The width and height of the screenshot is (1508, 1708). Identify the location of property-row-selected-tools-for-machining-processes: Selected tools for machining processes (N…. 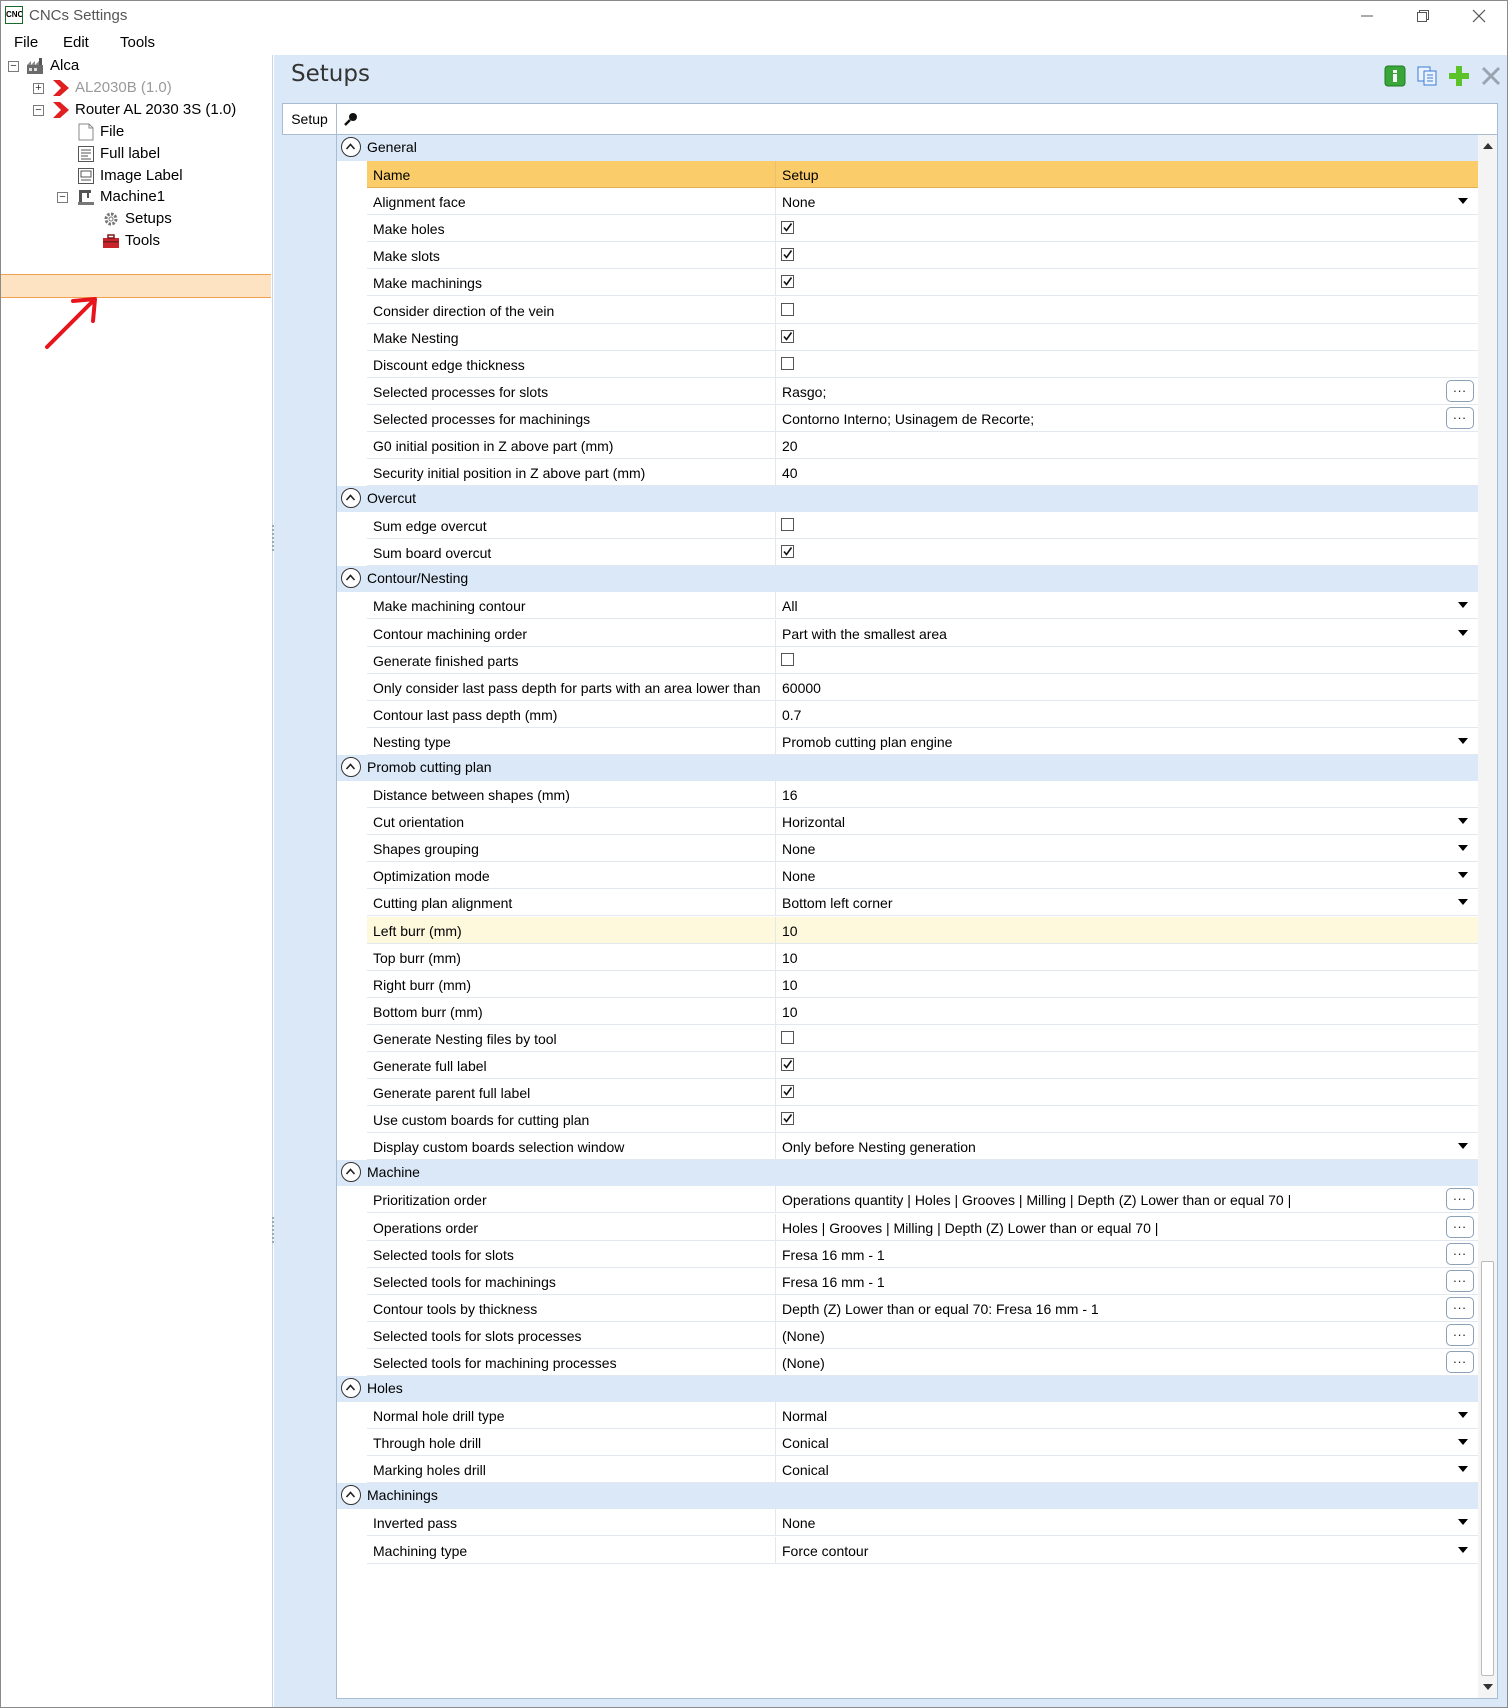
(922, 1363).